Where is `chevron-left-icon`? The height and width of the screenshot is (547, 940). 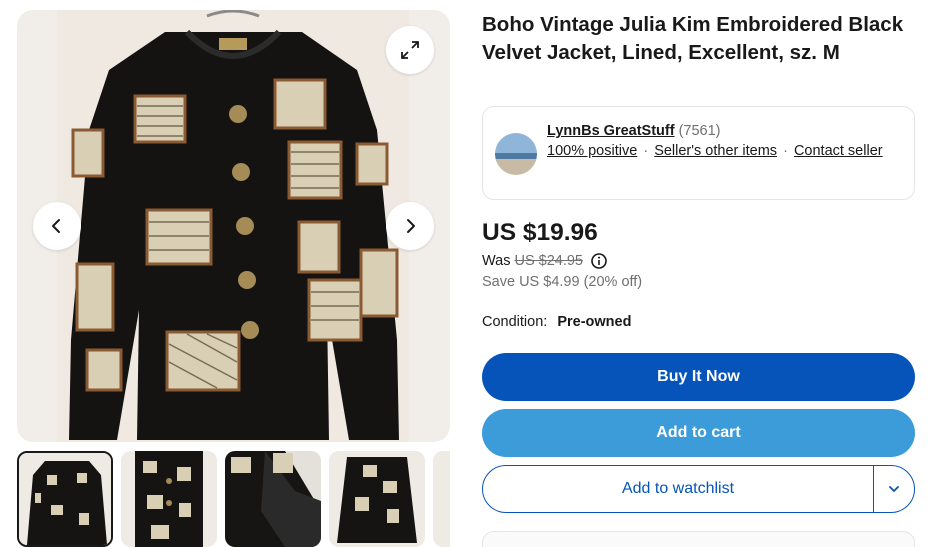
chevron-left-icon is located at coordinates (56, 226).